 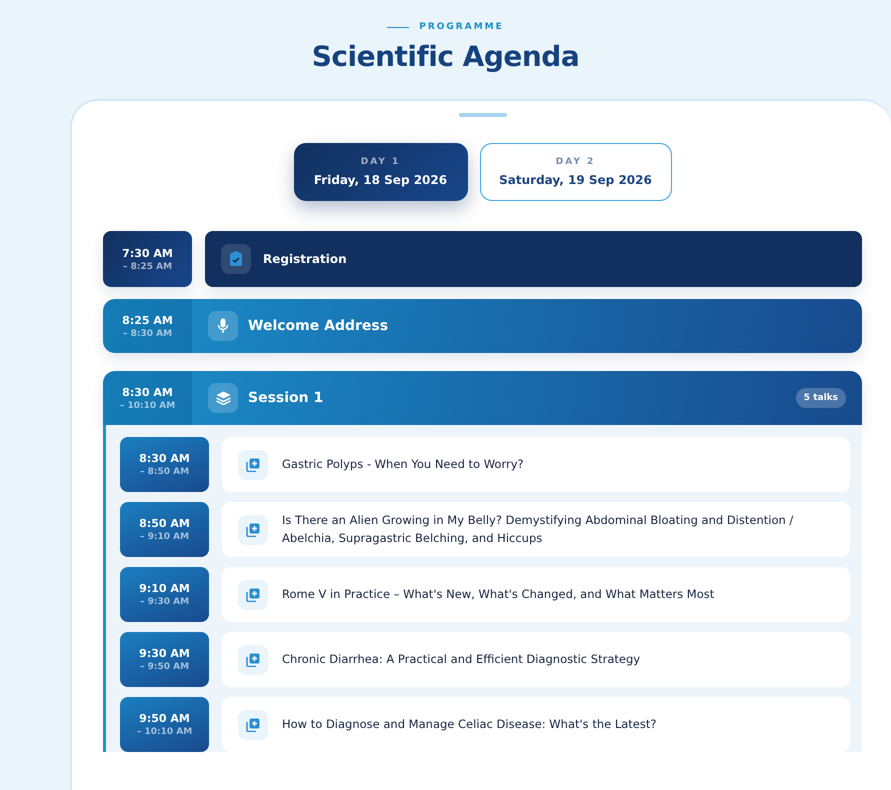 What do you see at coordinates (576, 172) in the screenshot?
I see `day-tab: DAY 2 Saturday, 19 Sep 2026` at bounding box center [576, 172].